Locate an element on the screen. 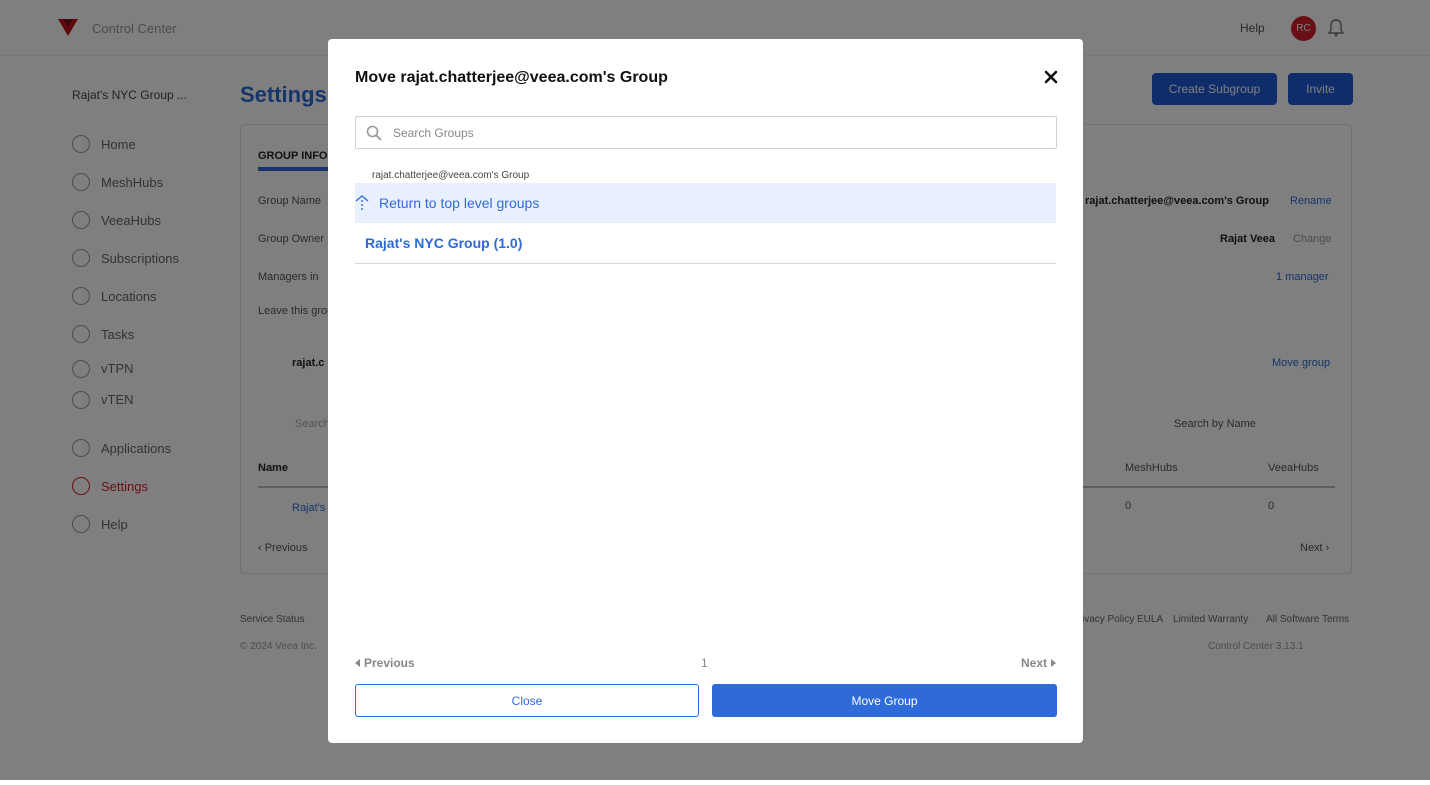  return-label: Return to top level groups is located at coordinates (459, 203).